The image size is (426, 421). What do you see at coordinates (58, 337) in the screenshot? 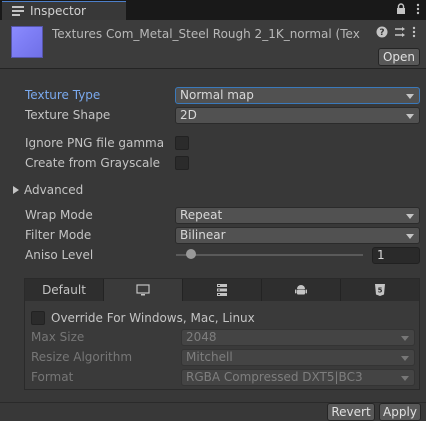
I see `max-size-label: Max Size` at bounding box center [58, 337].